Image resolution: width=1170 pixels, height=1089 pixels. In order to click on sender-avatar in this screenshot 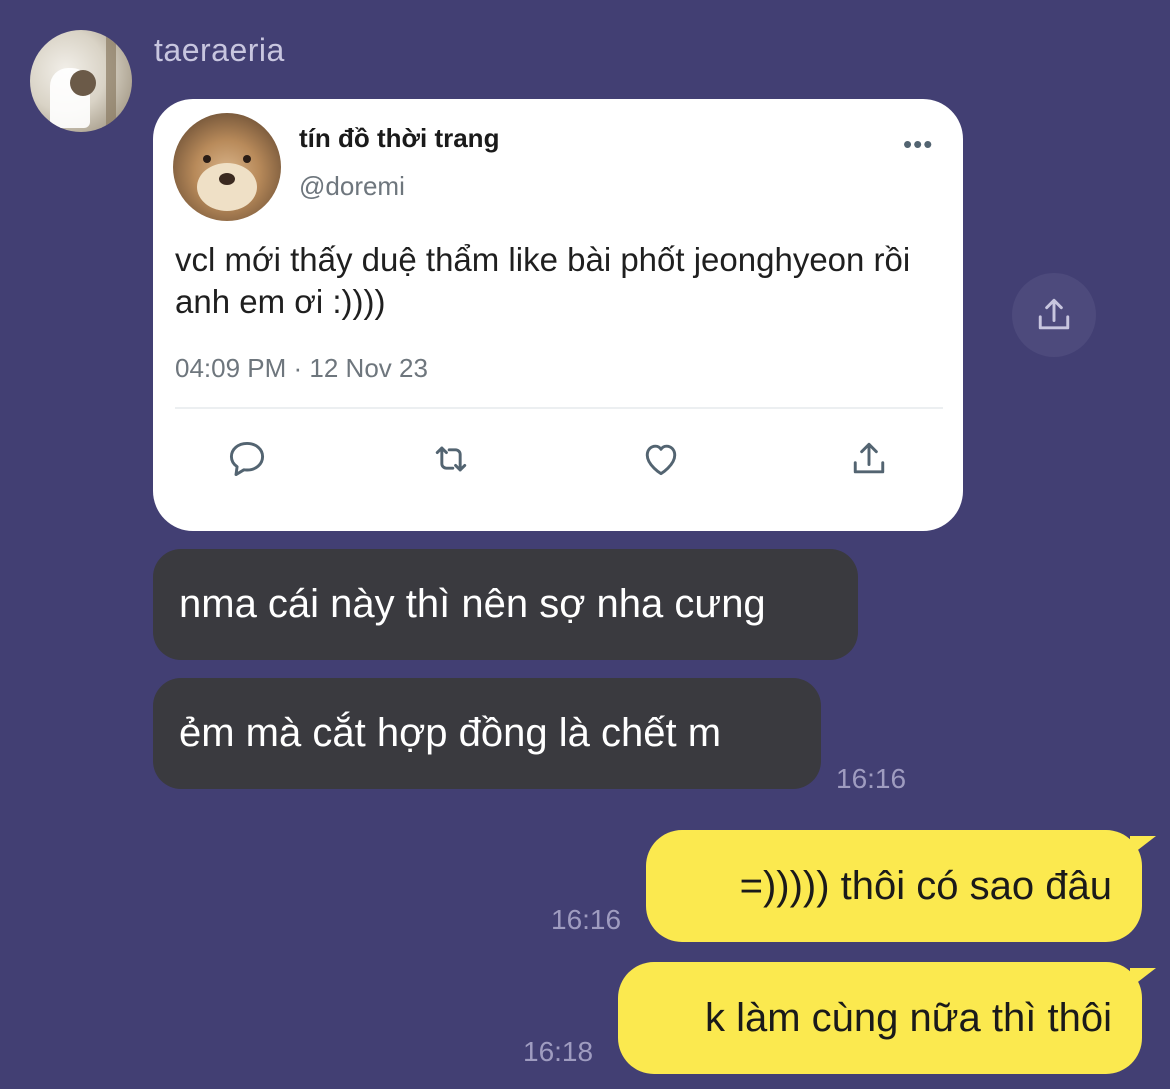, I will do `click(81, 81)`.